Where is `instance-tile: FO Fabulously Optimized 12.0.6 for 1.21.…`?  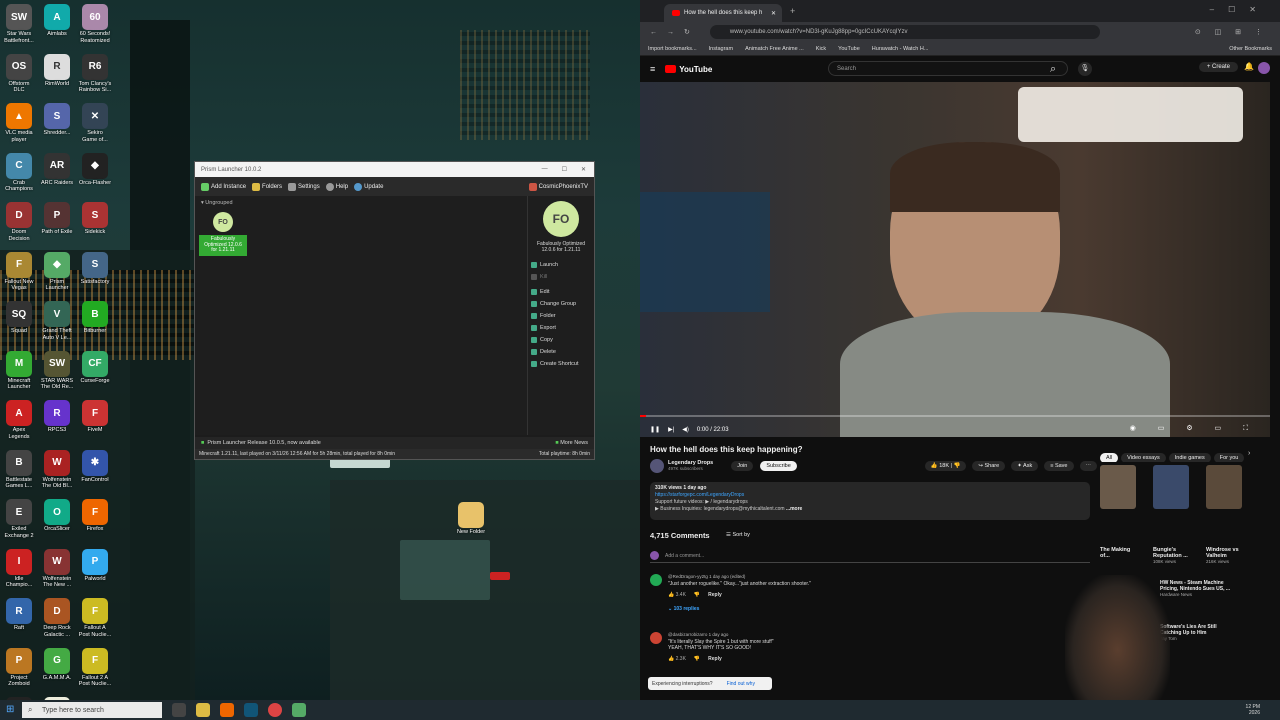
instance-tile: FO Fabulously Optimized 12.0.6 for 1.21.… is located at coordinates (223, 234).